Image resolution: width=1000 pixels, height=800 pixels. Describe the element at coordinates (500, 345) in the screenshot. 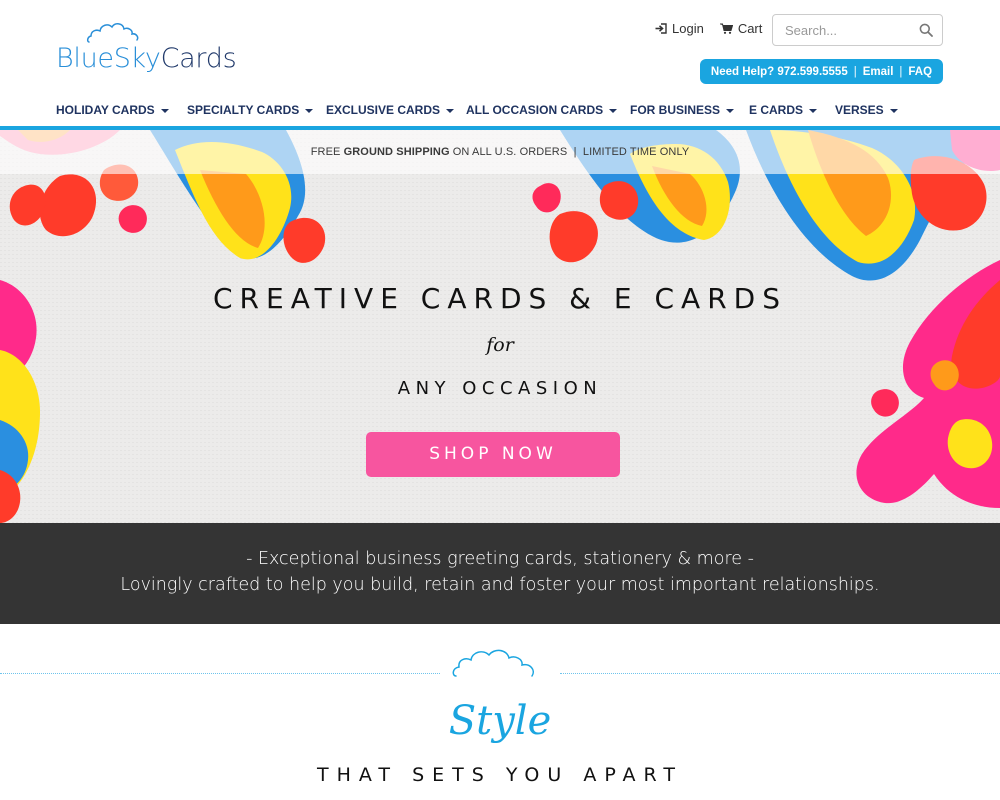

I see `hero-for-text: for` at that location.